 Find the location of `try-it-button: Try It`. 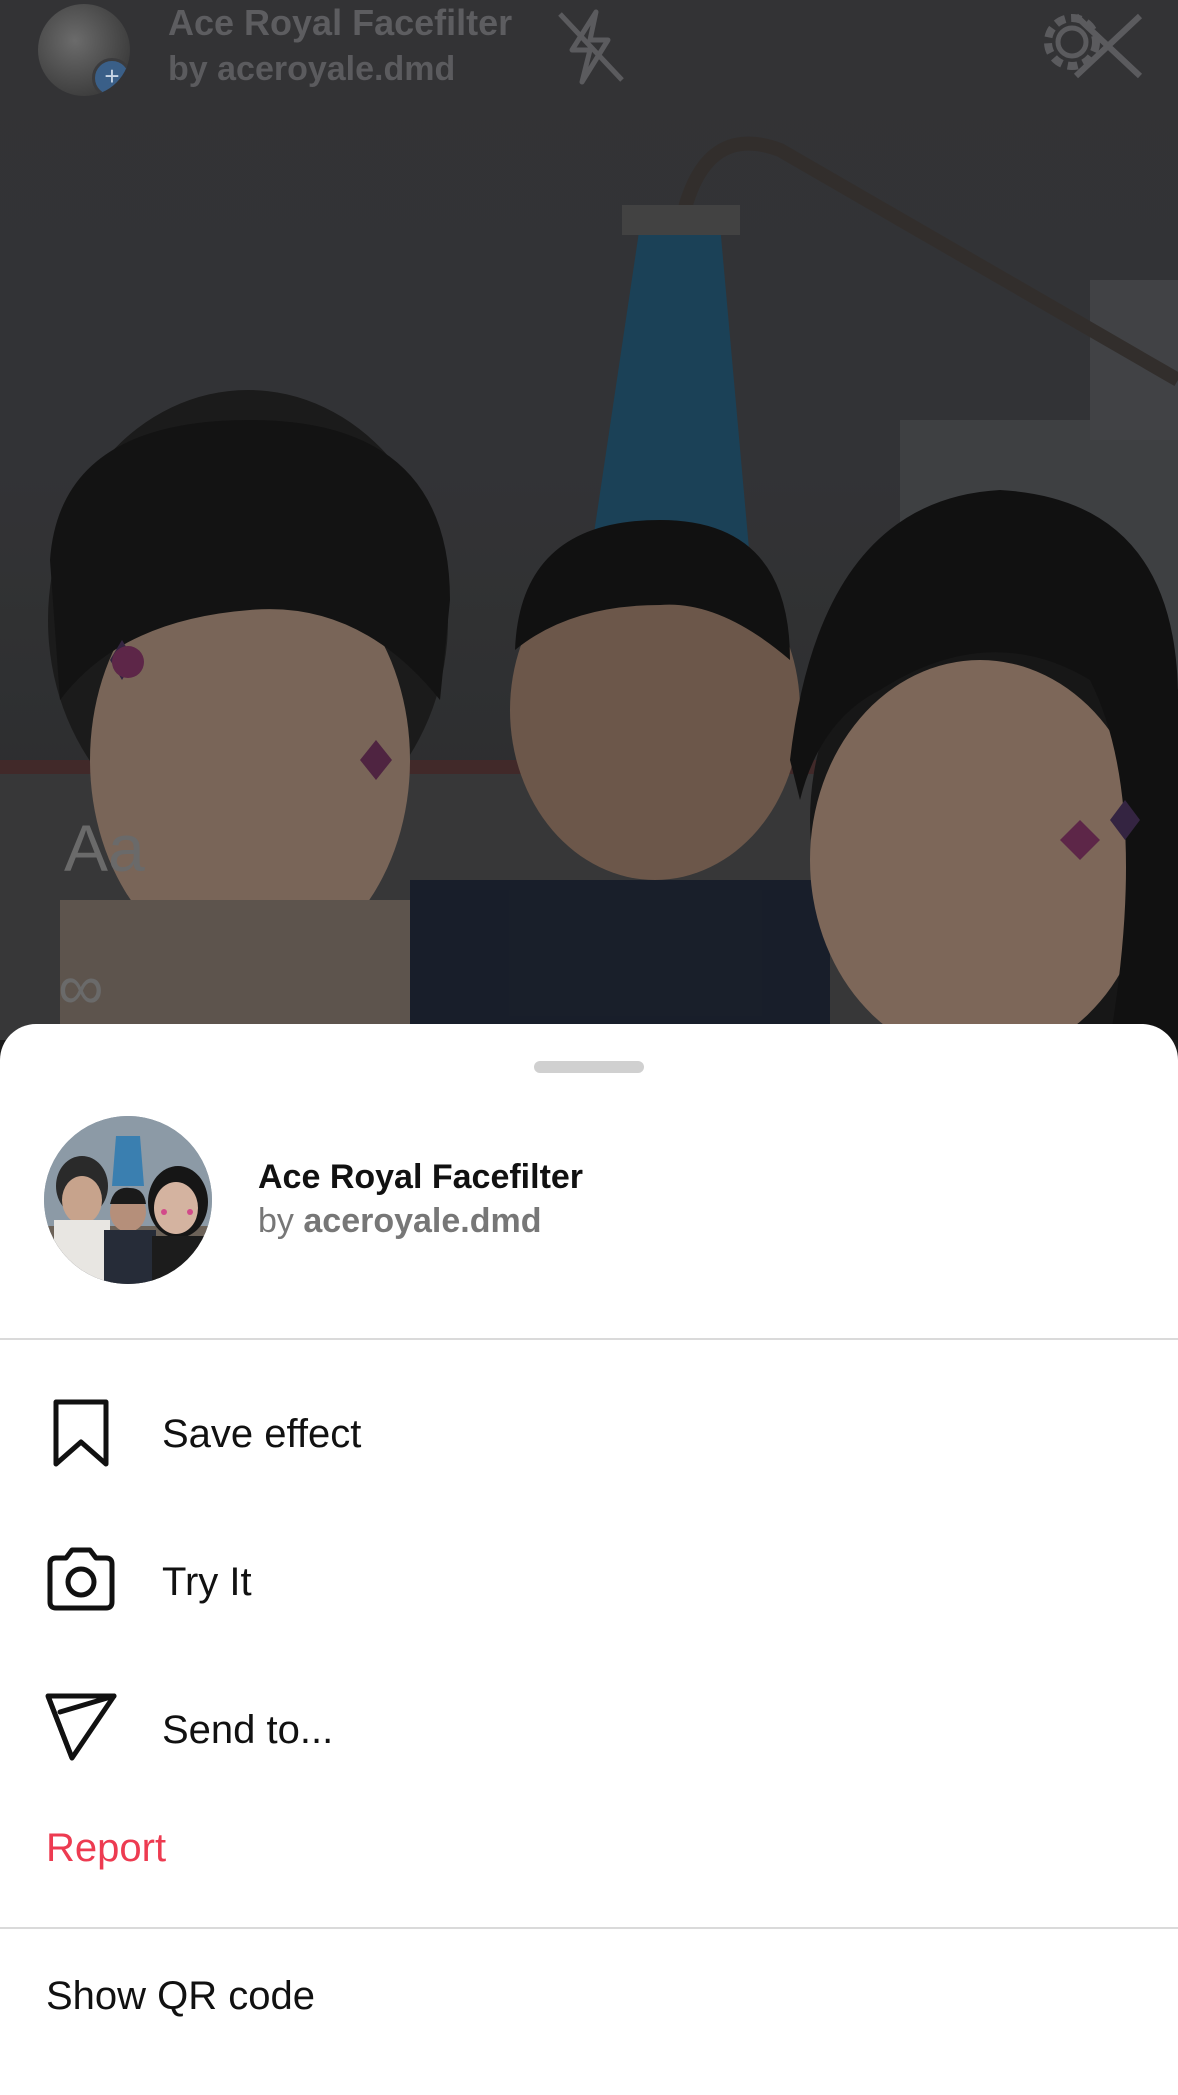

try-it-button: Try It is located at coordinates (589, 1584).